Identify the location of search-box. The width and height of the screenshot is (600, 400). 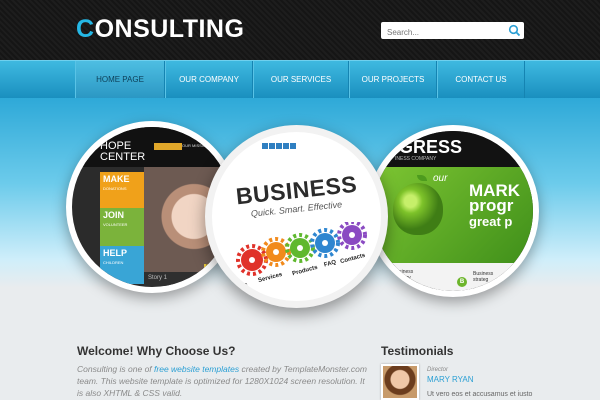
(452, 31).